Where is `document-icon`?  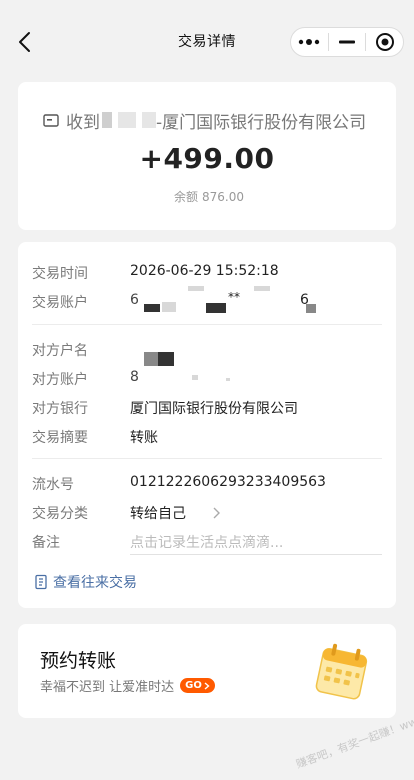 document-icon is located at coordinates (41, 582).